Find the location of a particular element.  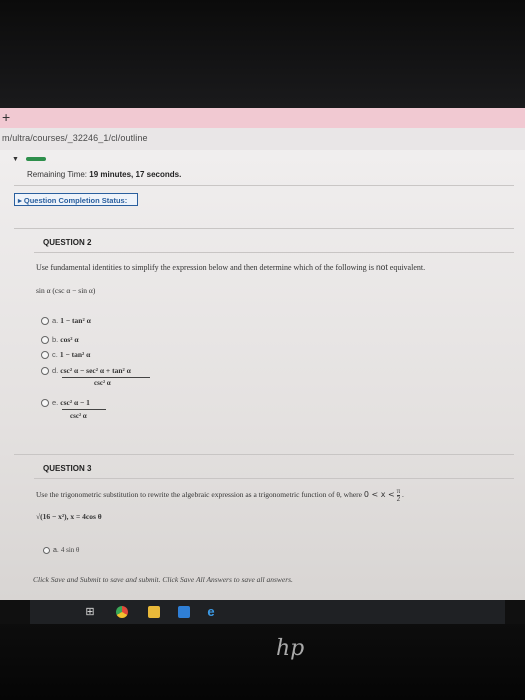

browser-tab-strip is located at coordinates (262, 118).